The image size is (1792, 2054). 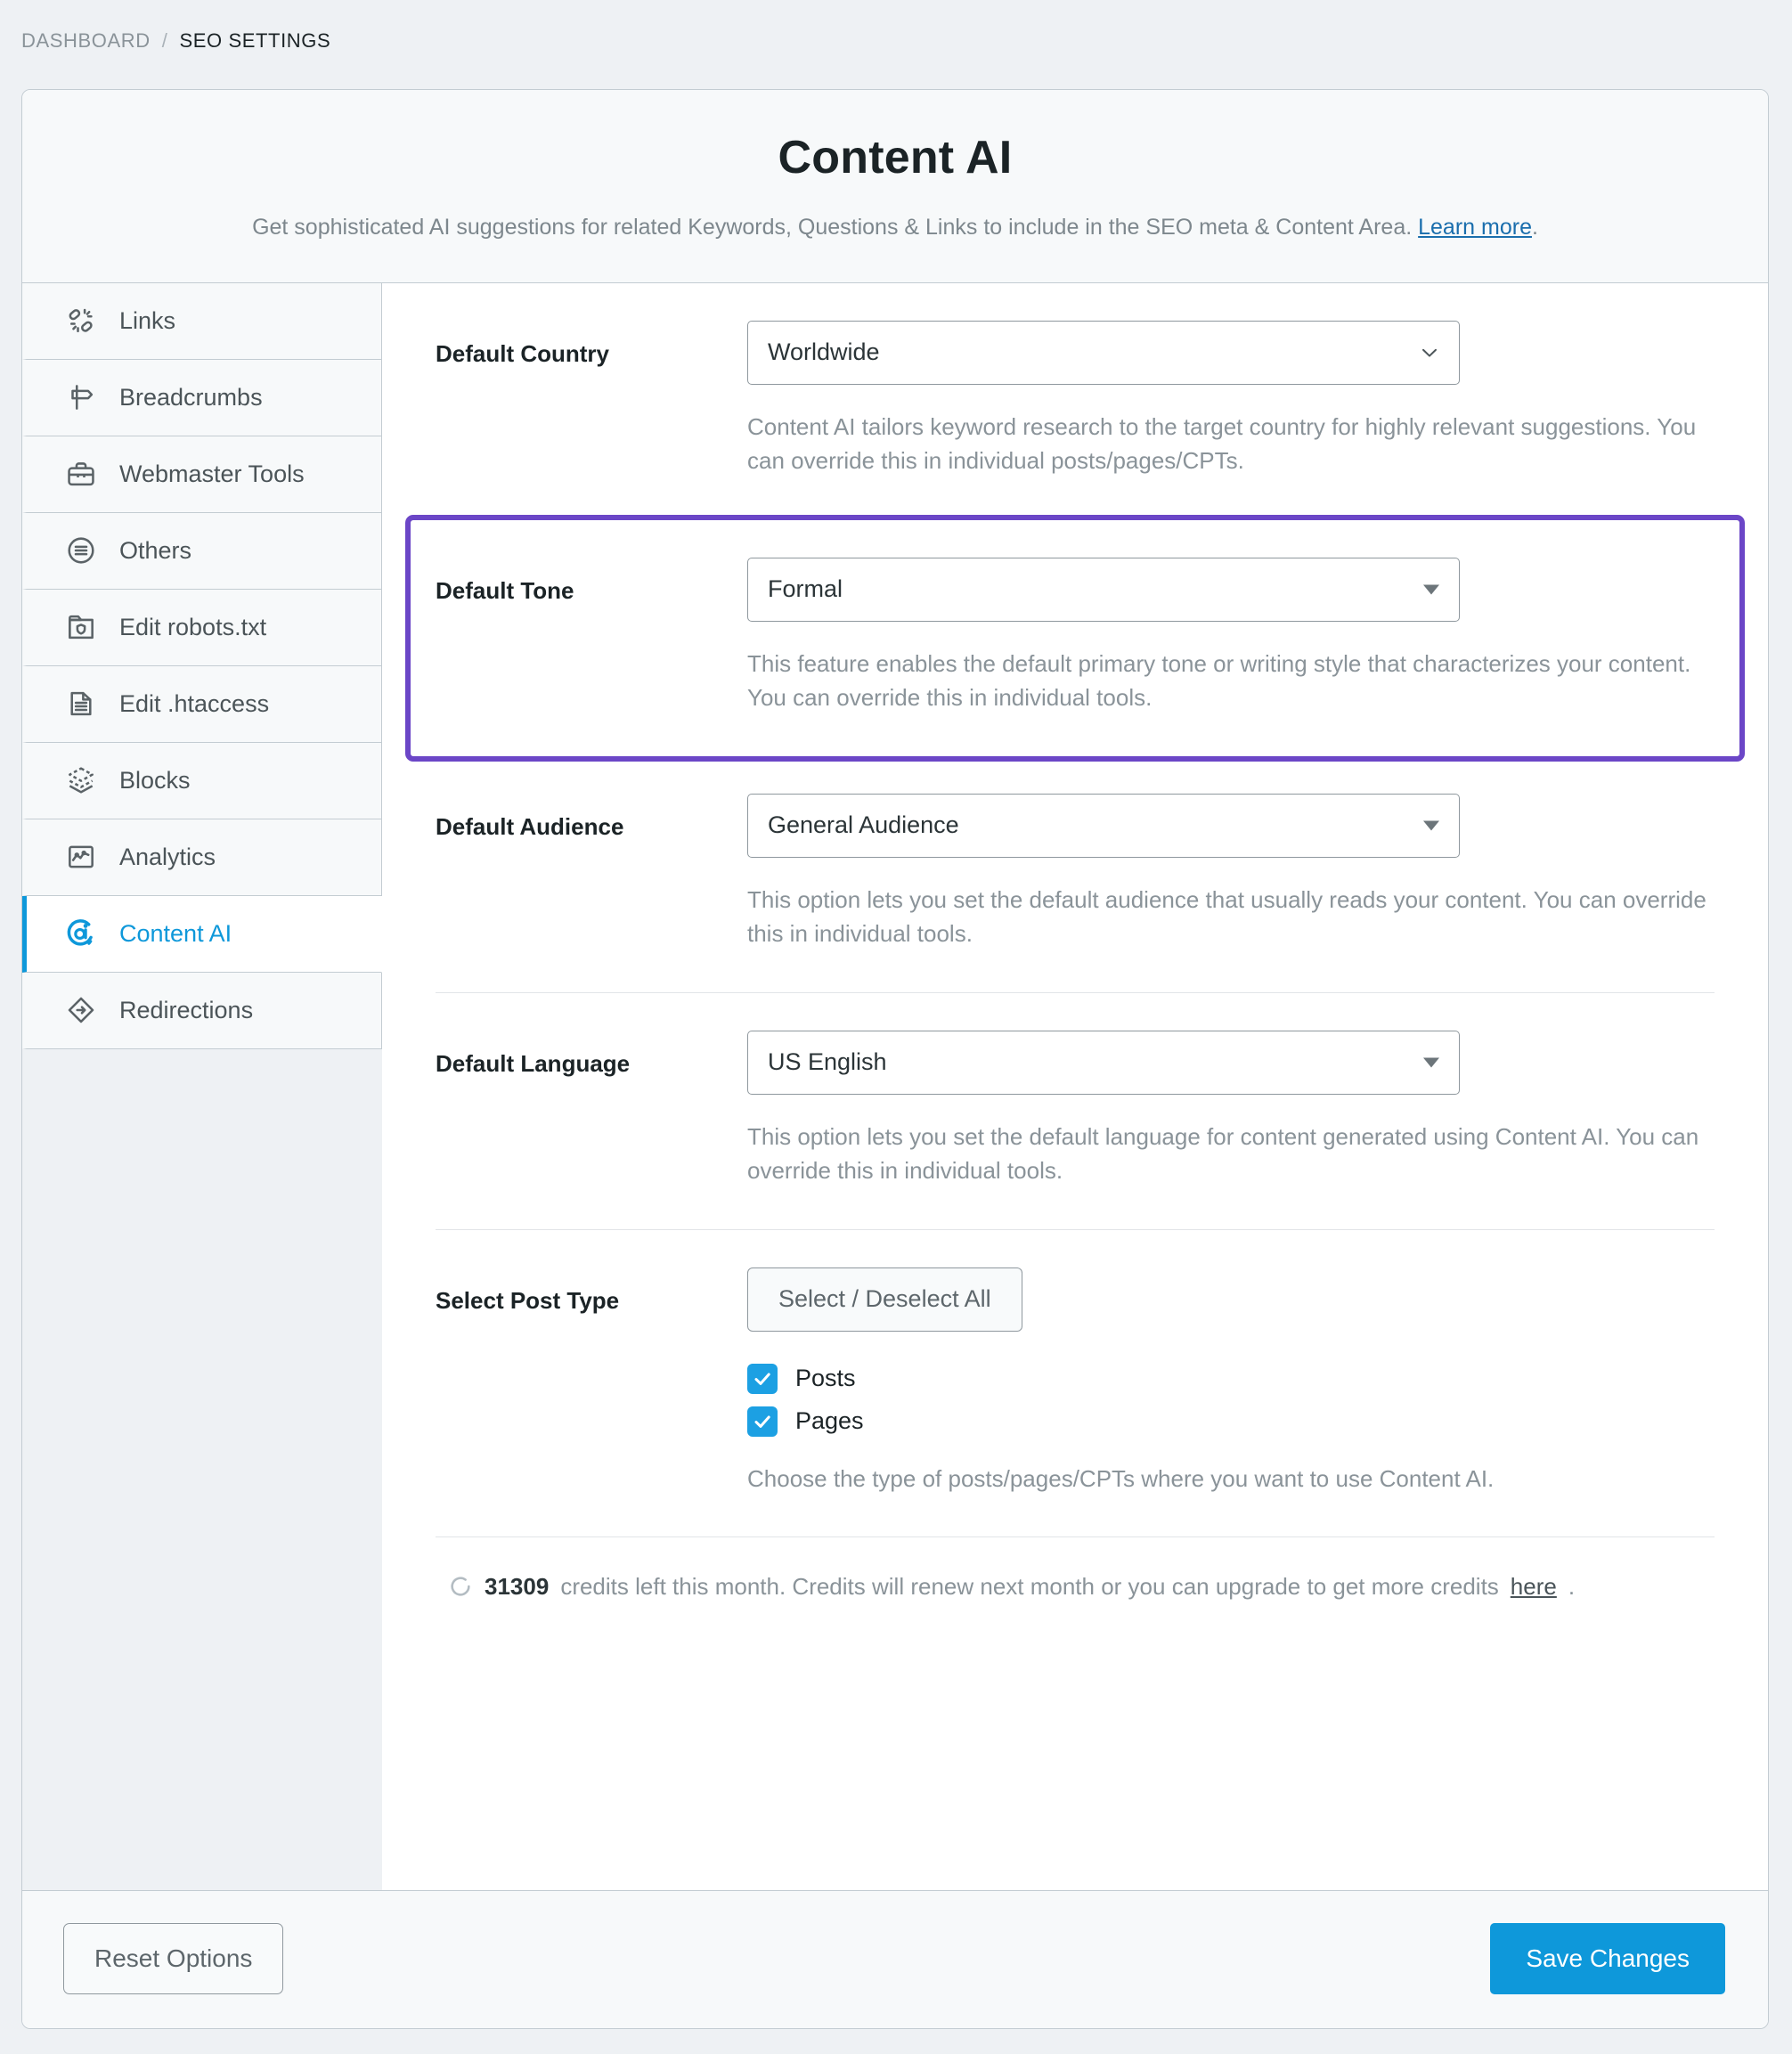 I want to click on sidebar-item-label: Blocks, so click(x=155, y=780).